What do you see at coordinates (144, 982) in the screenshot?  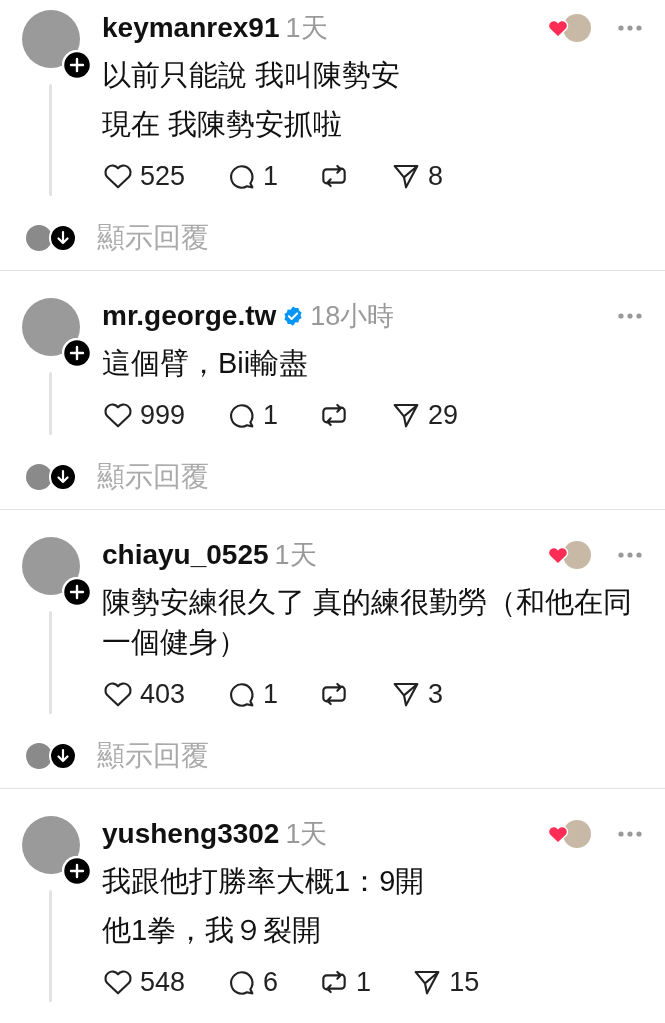 I see `like-button: 548` at bounding box center [144, 982].